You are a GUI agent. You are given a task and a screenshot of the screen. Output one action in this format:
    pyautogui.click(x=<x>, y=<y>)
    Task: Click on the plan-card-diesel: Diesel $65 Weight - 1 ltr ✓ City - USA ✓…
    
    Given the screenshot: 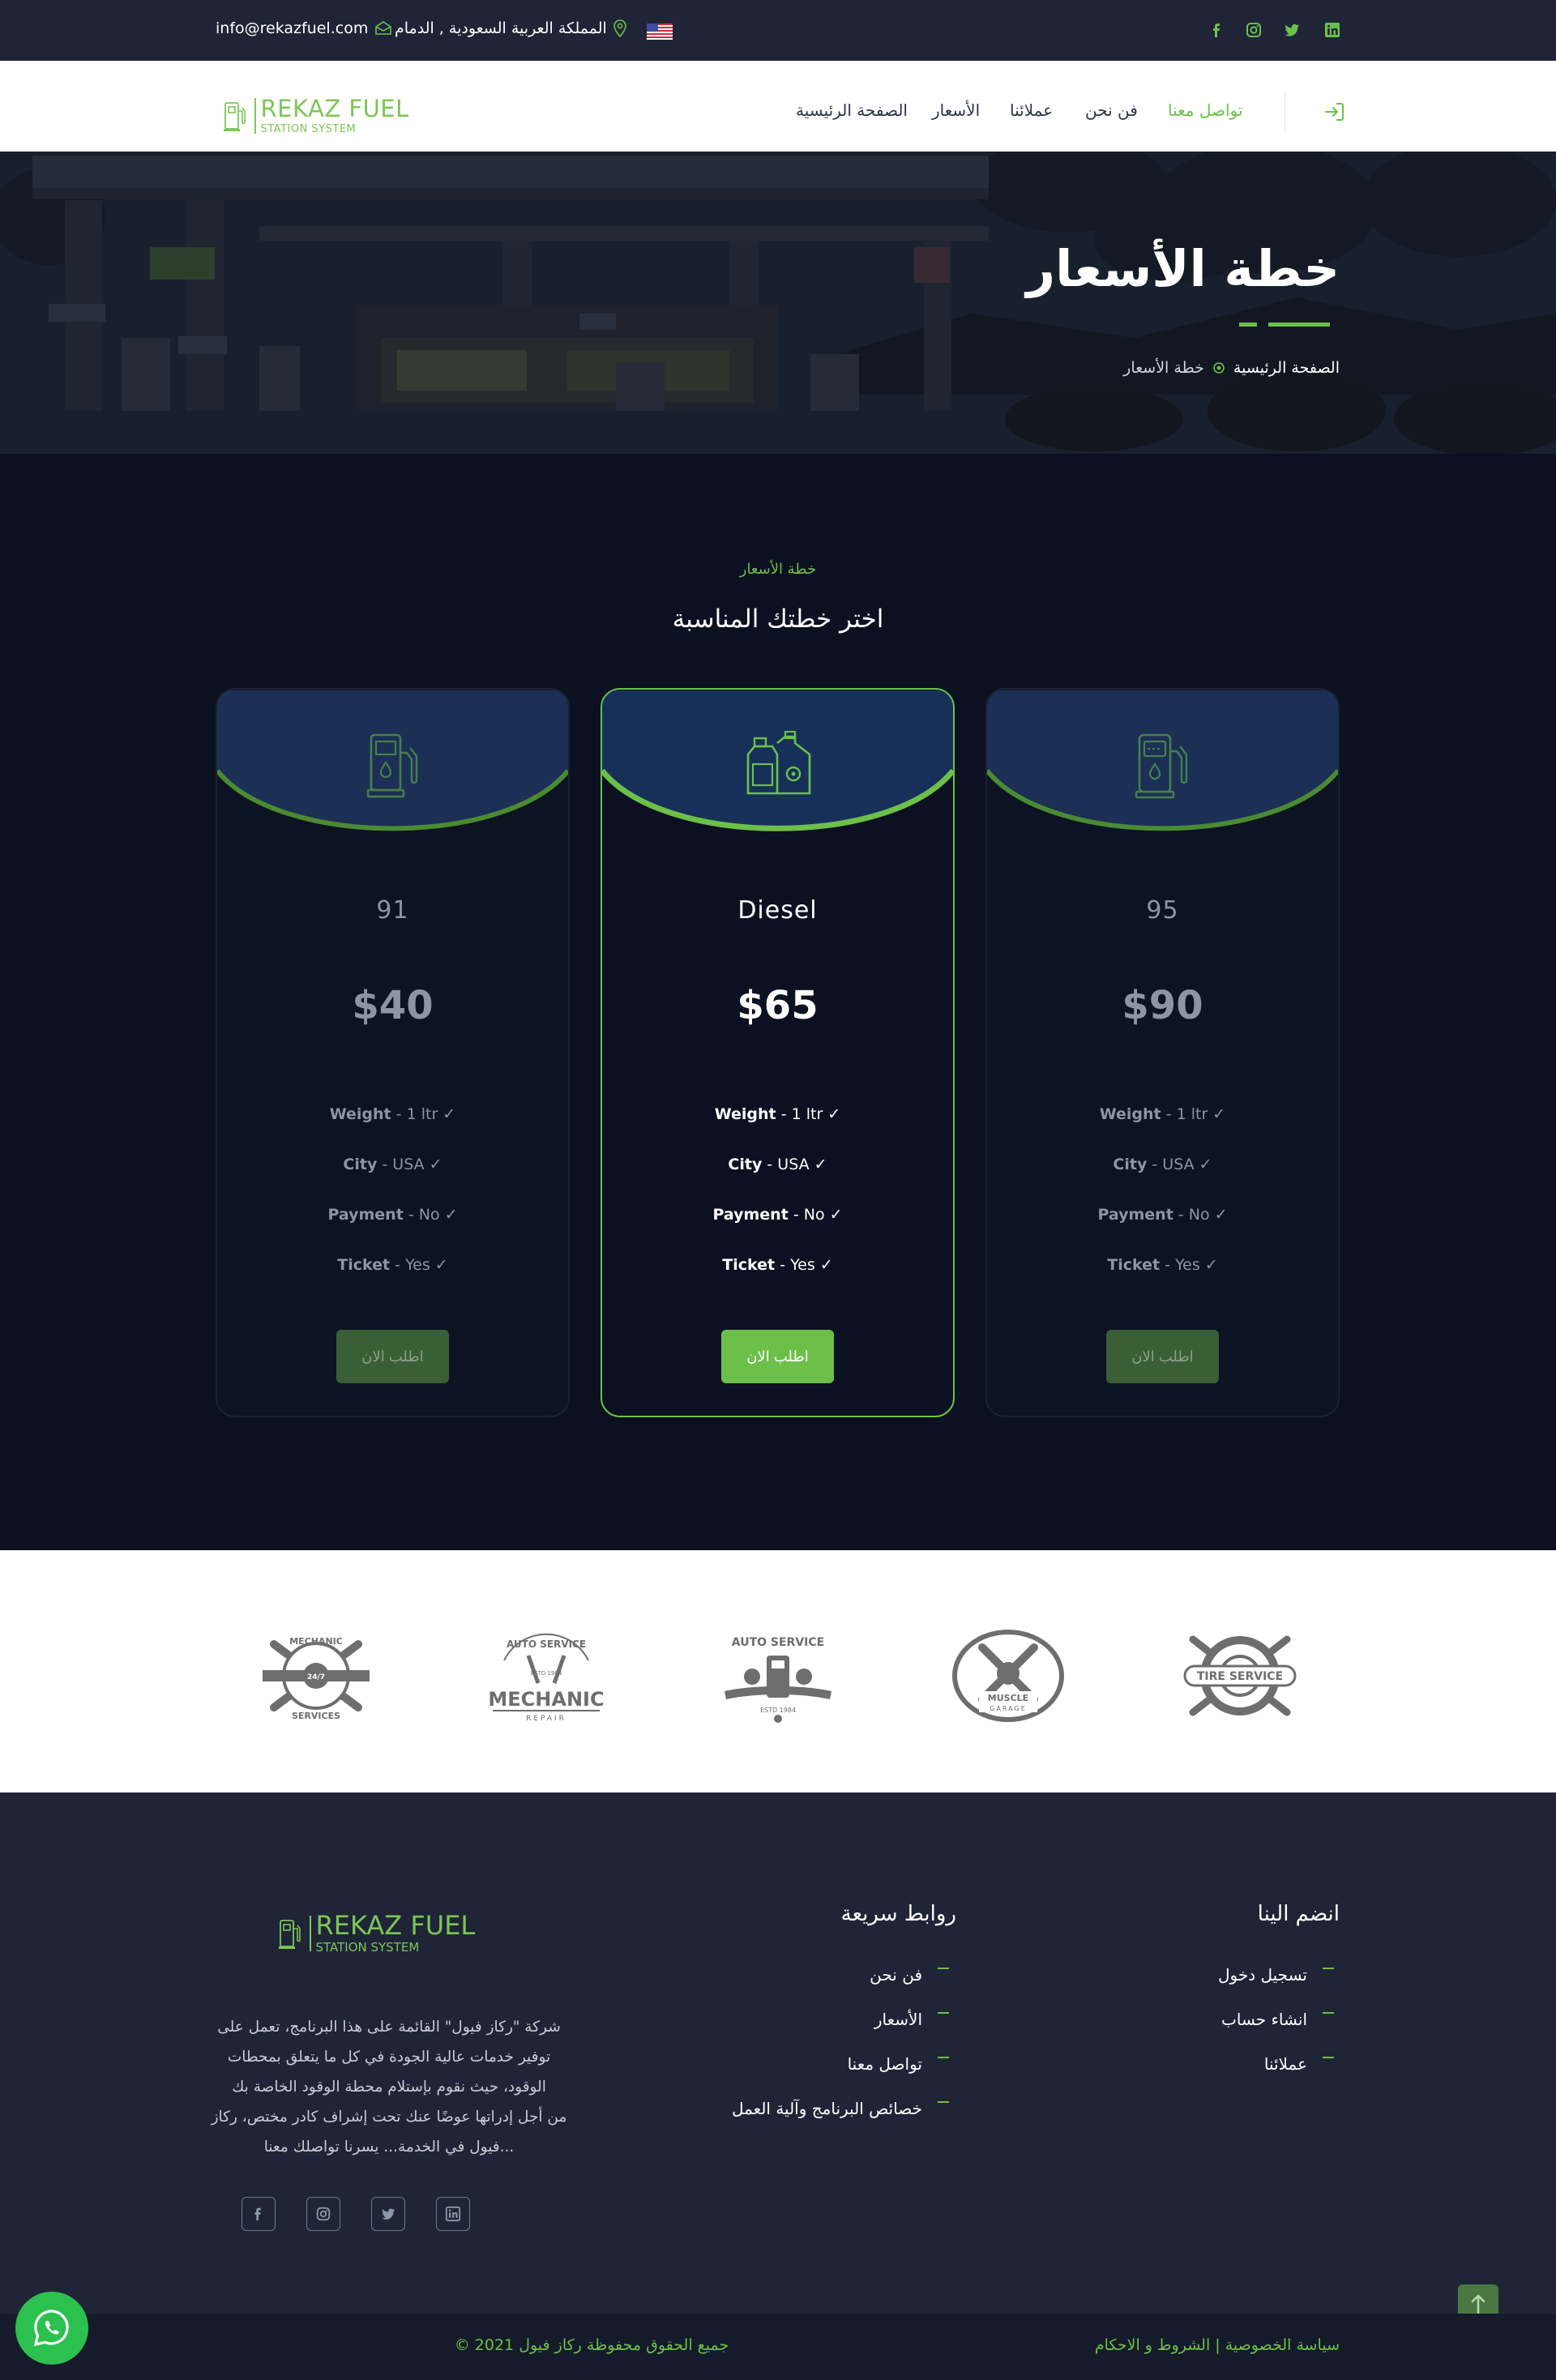 What is the action you would take?
    pyautogui.click(x=778, y=1052)
    